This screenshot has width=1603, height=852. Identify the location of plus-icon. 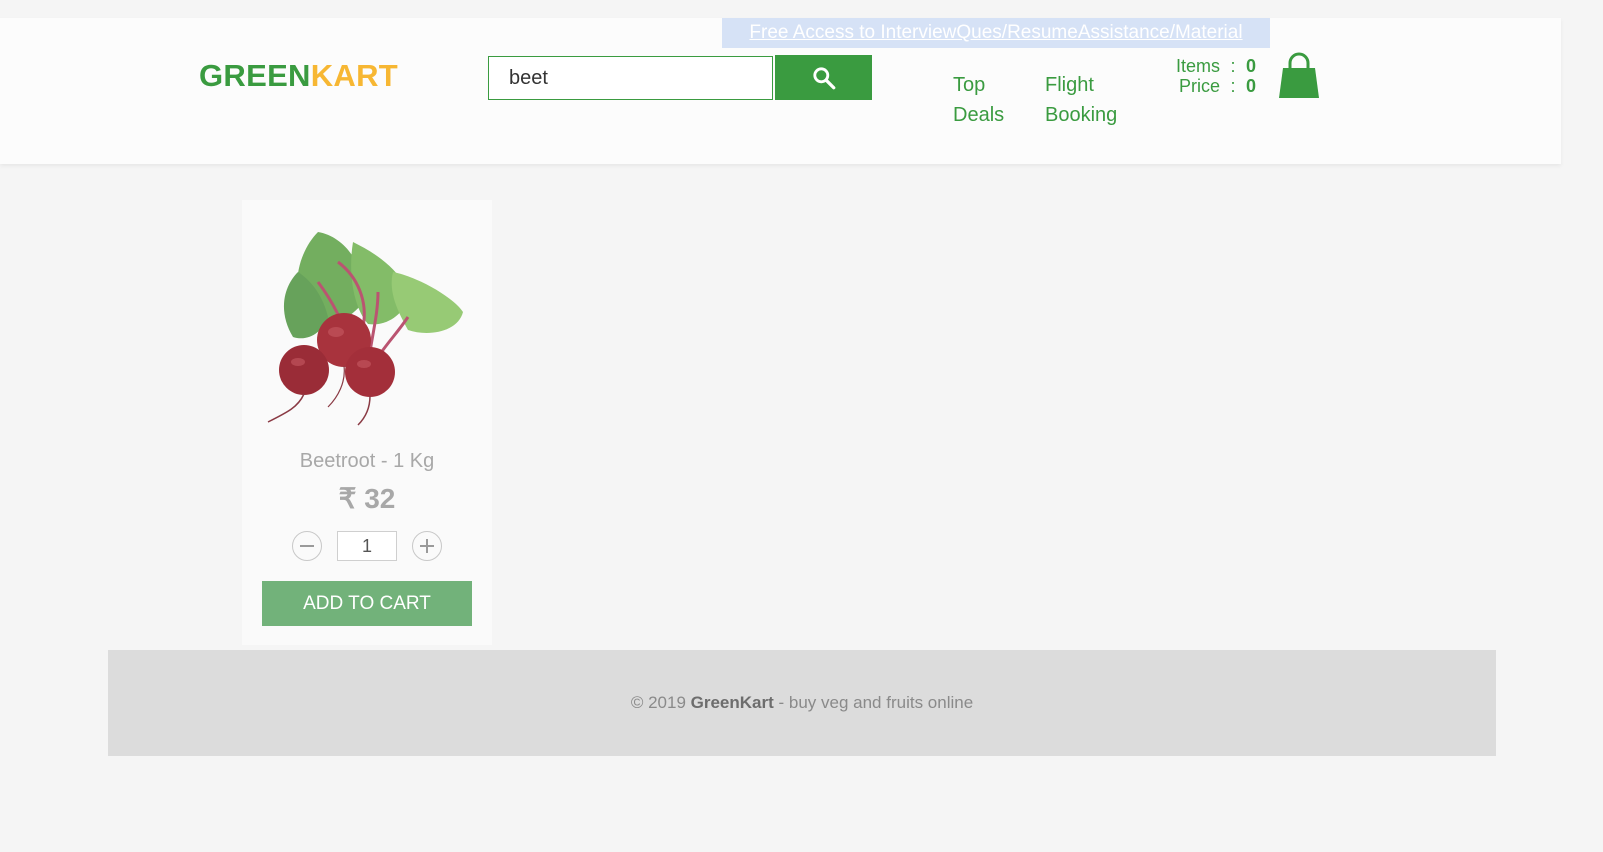
(427, 546).